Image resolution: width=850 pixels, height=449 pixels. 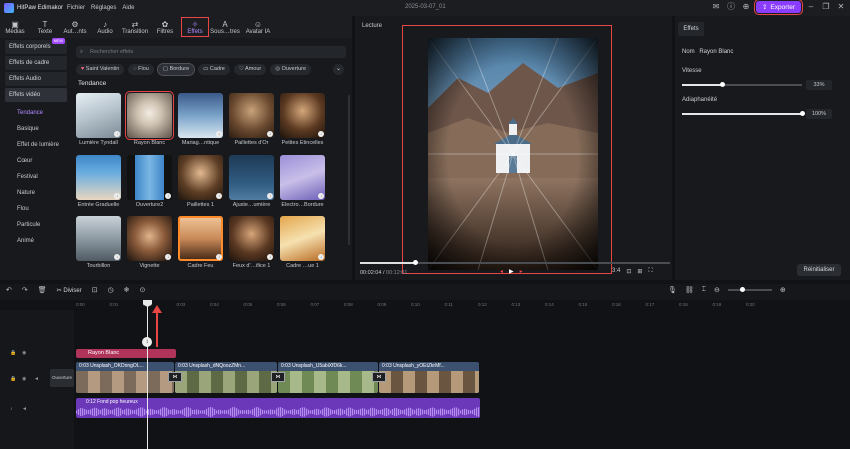 What do you see at coordinates (36, 129) in the screenshot?
I see `subcategory-basique: Basique` at bounding box center [36, 129].